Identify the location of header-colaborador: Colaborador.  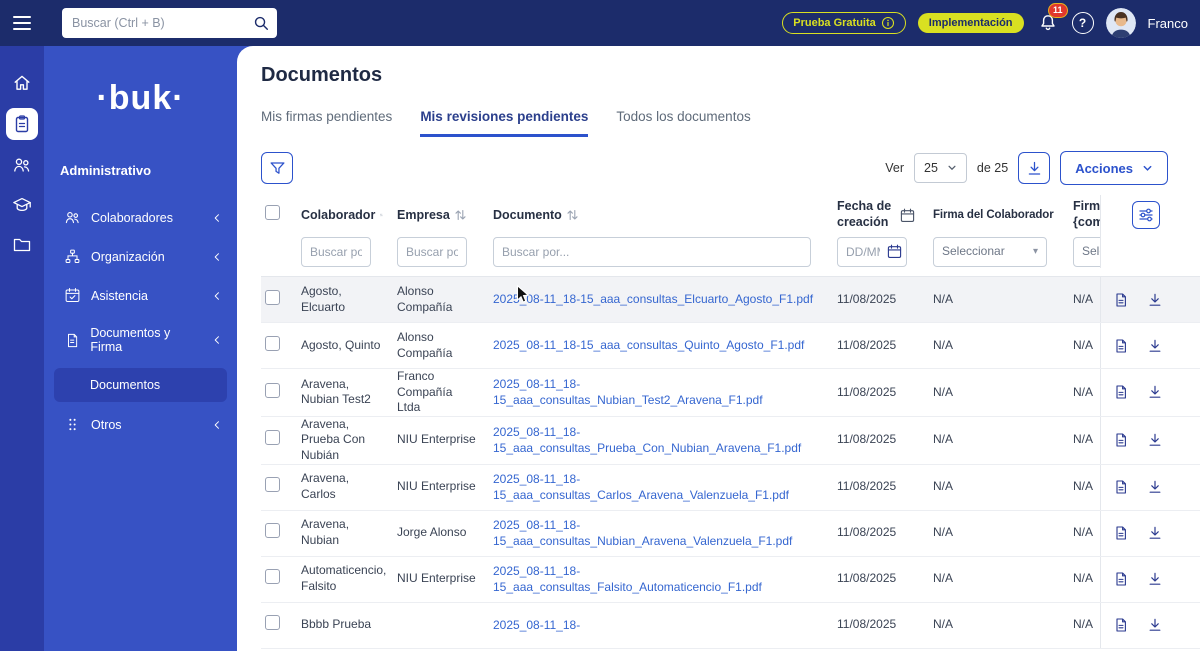
(345, 215).